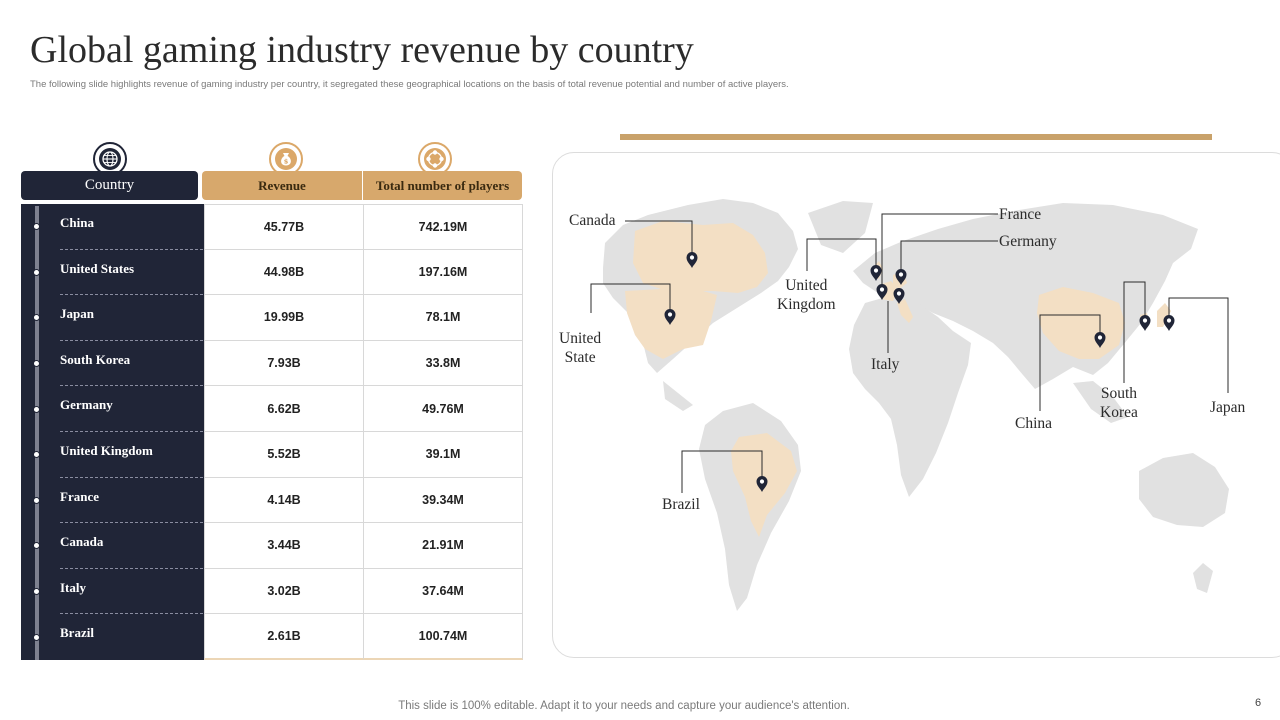 Image resolution: width=1280 pixels, height=720 pixels. Describe the element at coordinates (283, 318) in the screenshot. I see `revenue-cell: 19.99B` at that location.